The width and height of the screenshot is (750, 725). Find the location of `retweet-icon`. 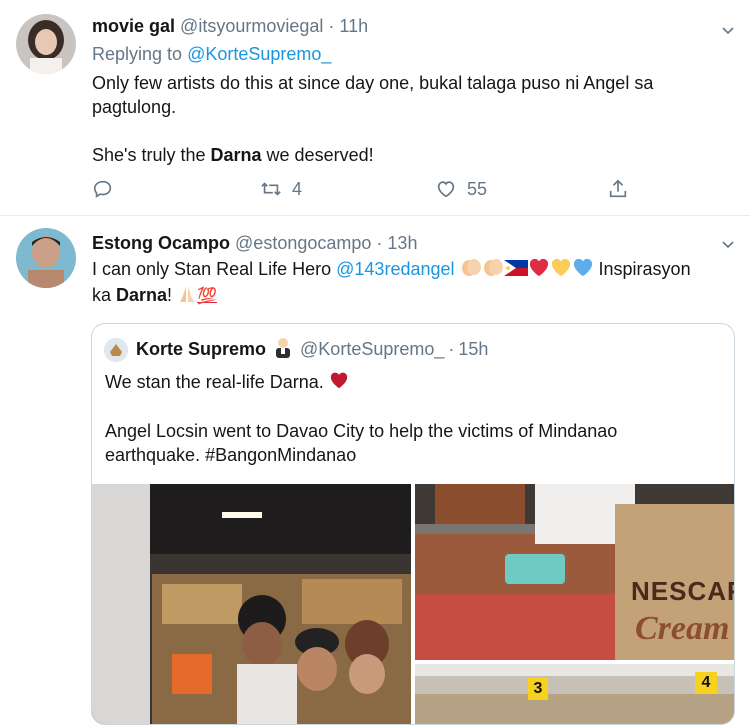

retweet-icon is located at coordinates (271, 189).